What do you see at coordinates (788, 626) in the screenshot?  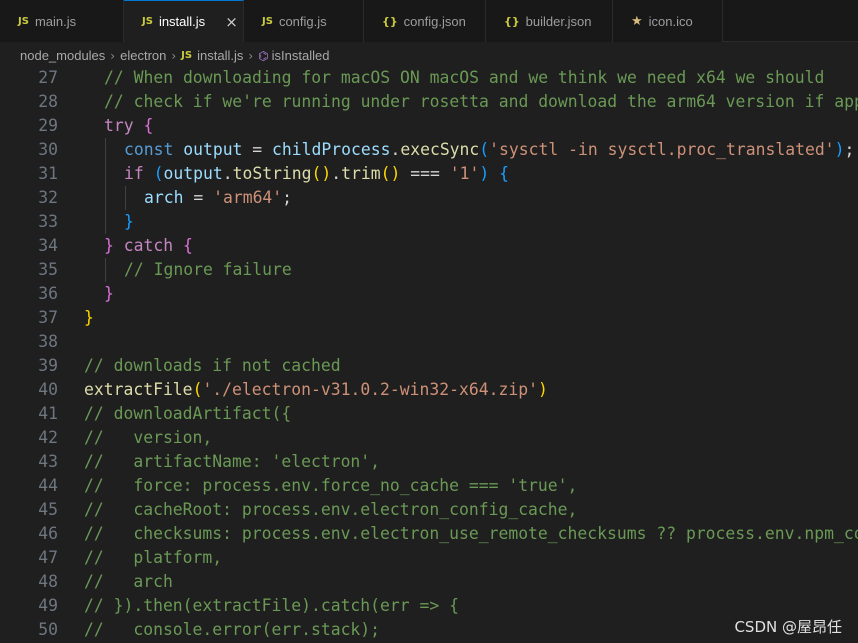 I see `watermark: CSDN @屋昂任` at bounding box center [788, 626].